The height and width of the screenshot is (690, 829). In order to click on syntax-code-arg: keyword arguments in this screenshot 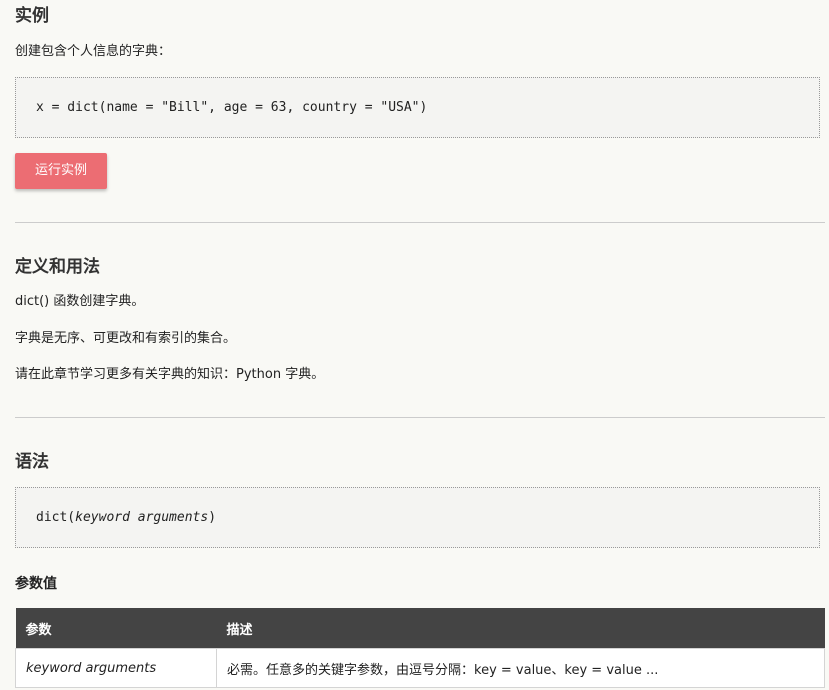, I will do `click(142, 517)`.